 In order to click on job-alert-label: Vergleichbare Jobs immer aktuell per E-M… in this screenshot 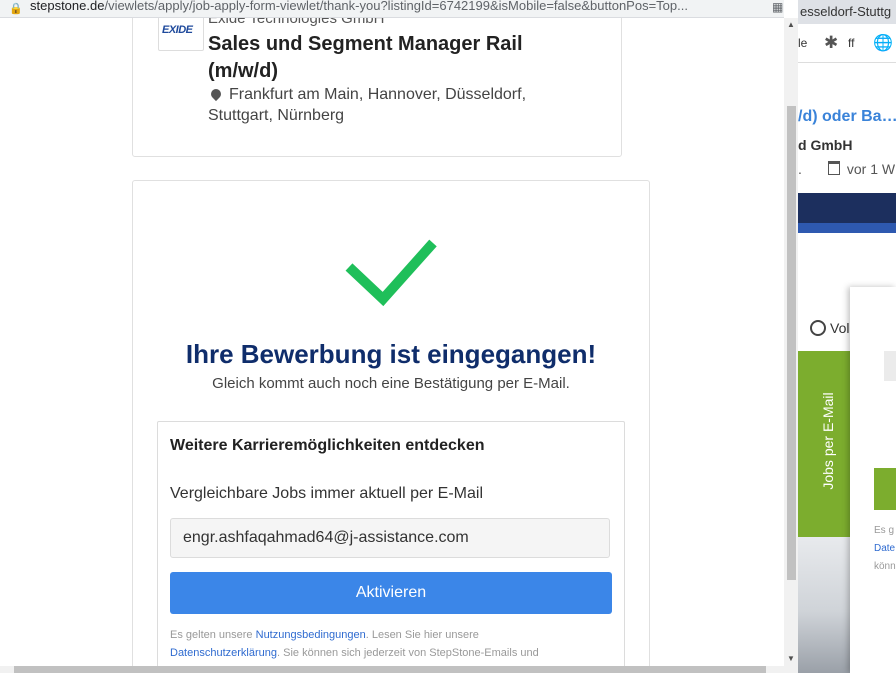, I will do `click(327, 493)`.